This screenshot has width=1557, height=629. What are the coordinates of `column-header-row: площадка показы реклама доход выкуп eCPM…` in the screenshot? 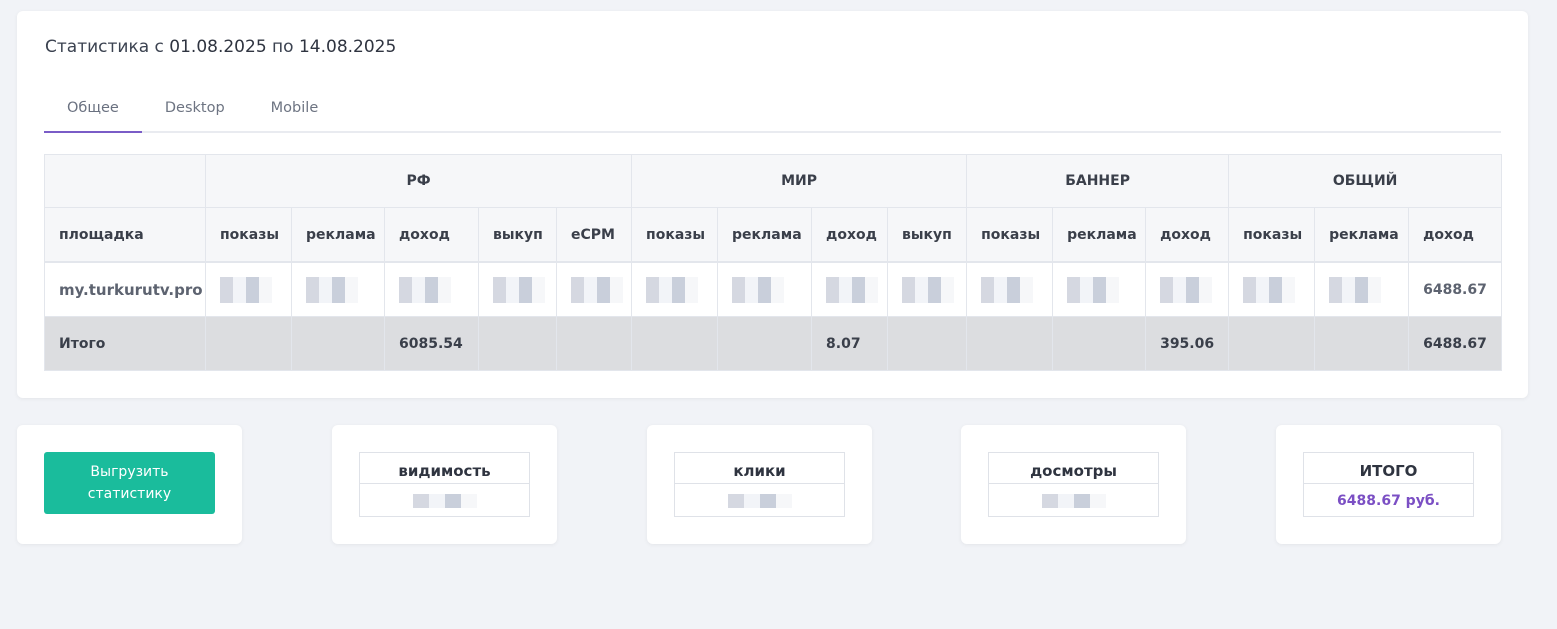 It's located at (773, 235).